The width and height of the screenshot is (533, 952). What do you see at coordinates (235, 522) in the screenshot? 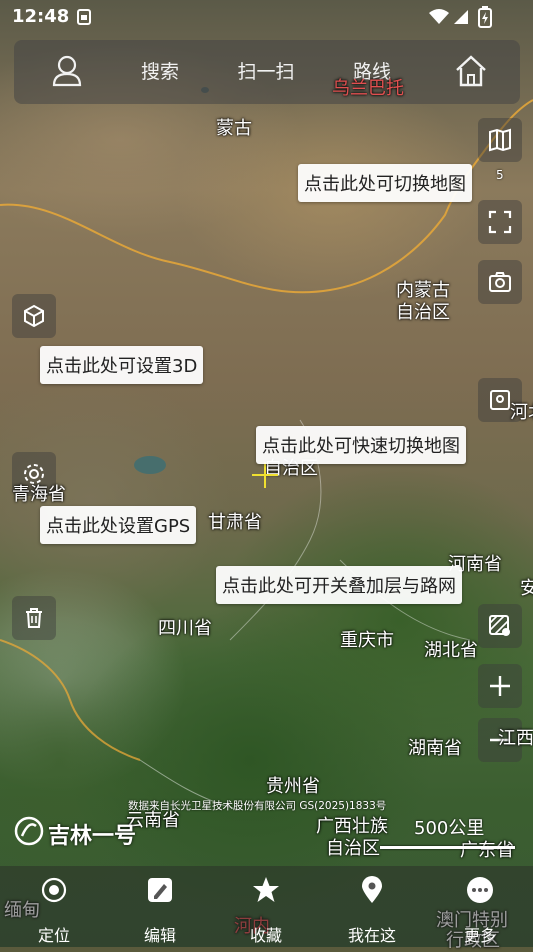
I see `label-gansu: 甘肃省` at bounding box center [235, 522].